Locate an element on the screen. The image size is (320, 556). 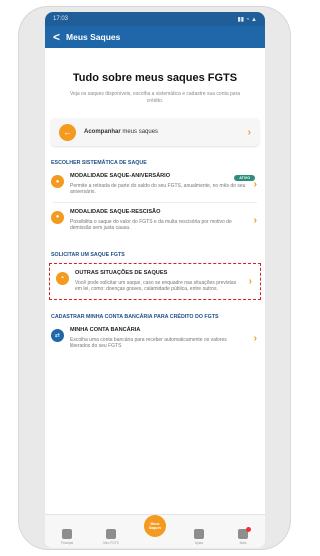
nav-label: Mais is located at coordinates (243, 543).